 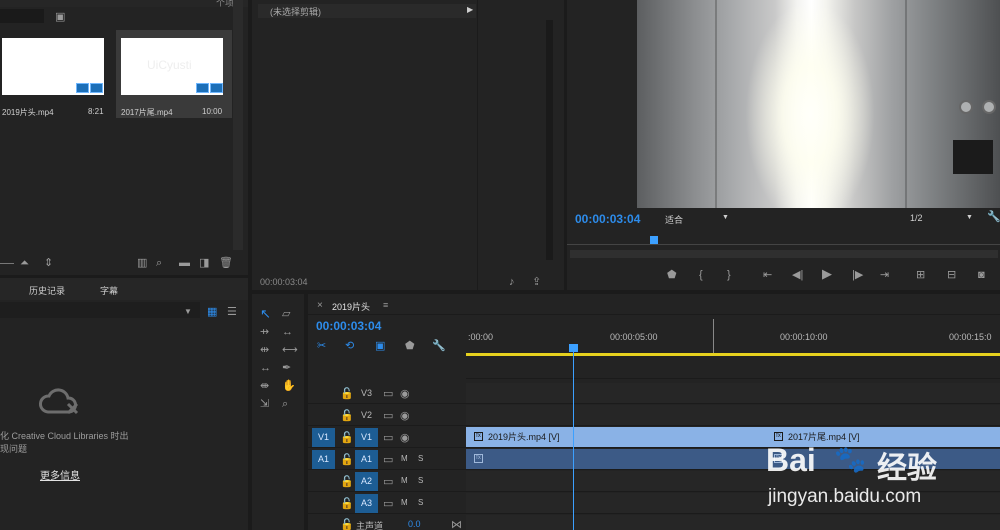 What do you see at coordinates (22, 16) in the screenshot?
I see `project-search-input` at bounding box center [22, 16].